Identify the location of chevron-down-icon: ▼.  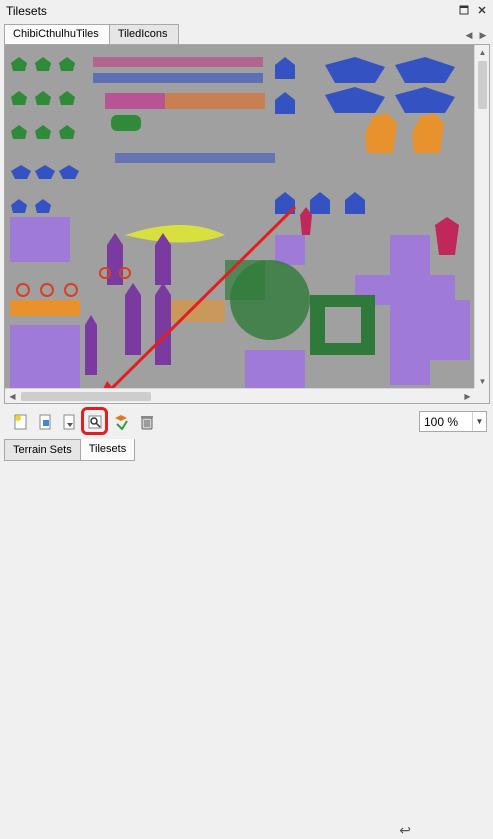
(479, 421).